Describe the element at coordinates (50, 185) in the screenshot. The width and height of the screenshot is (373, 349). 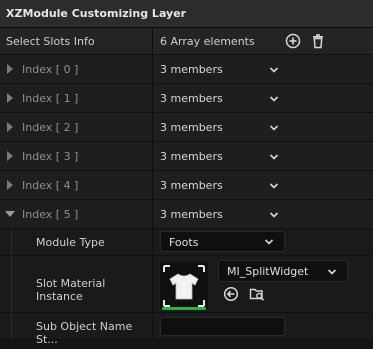
I see `index-label: Index [ 4 ]` at that location.